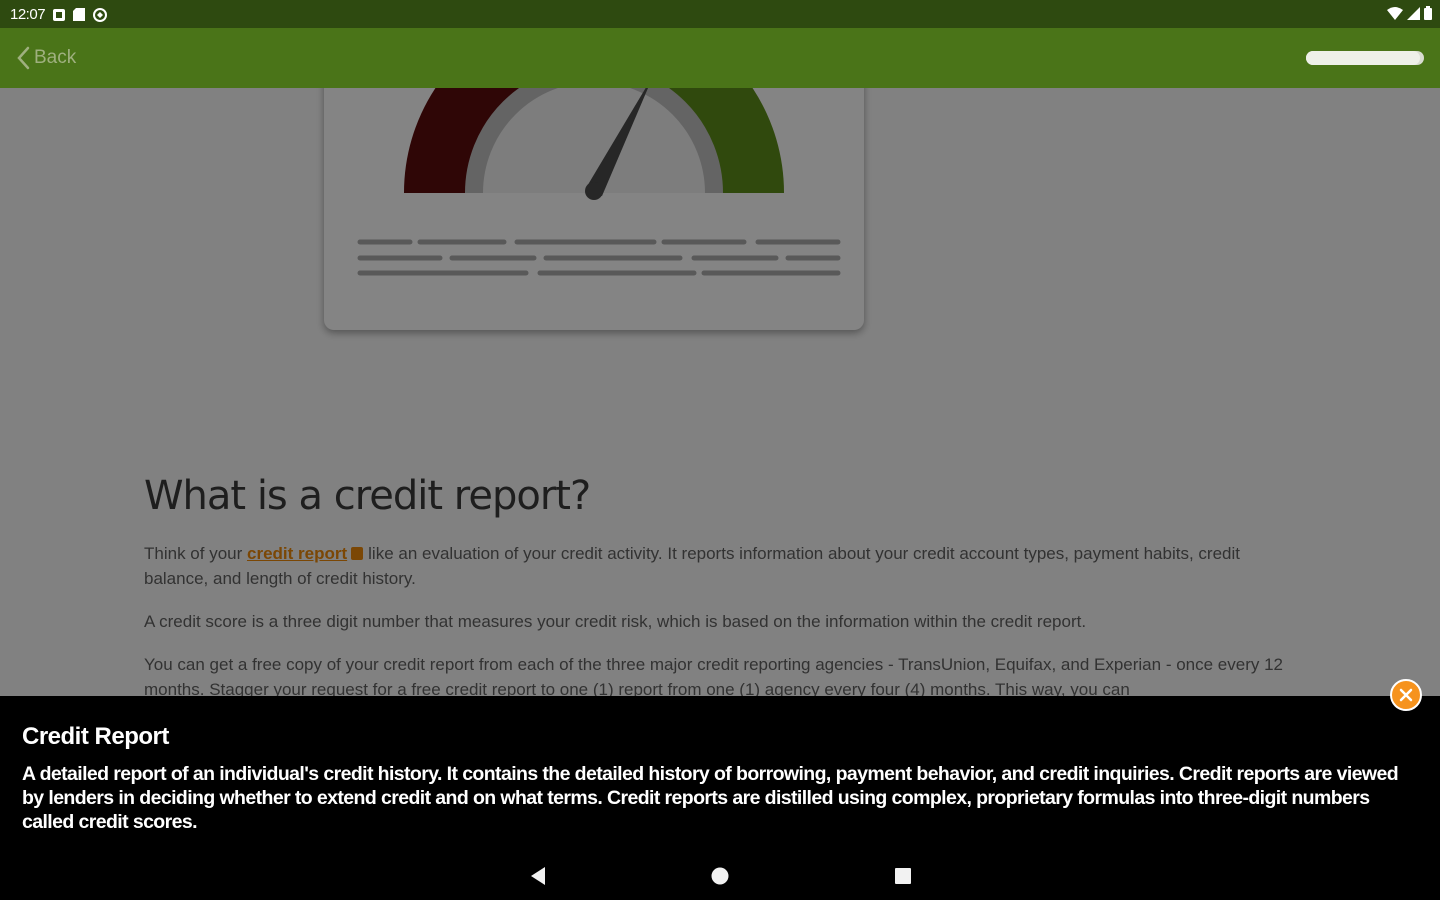 The image size is (1440, 900). Describe the element at coordinates (903, 876) in the screenshot. I see `recents-nav-icon` at that location.